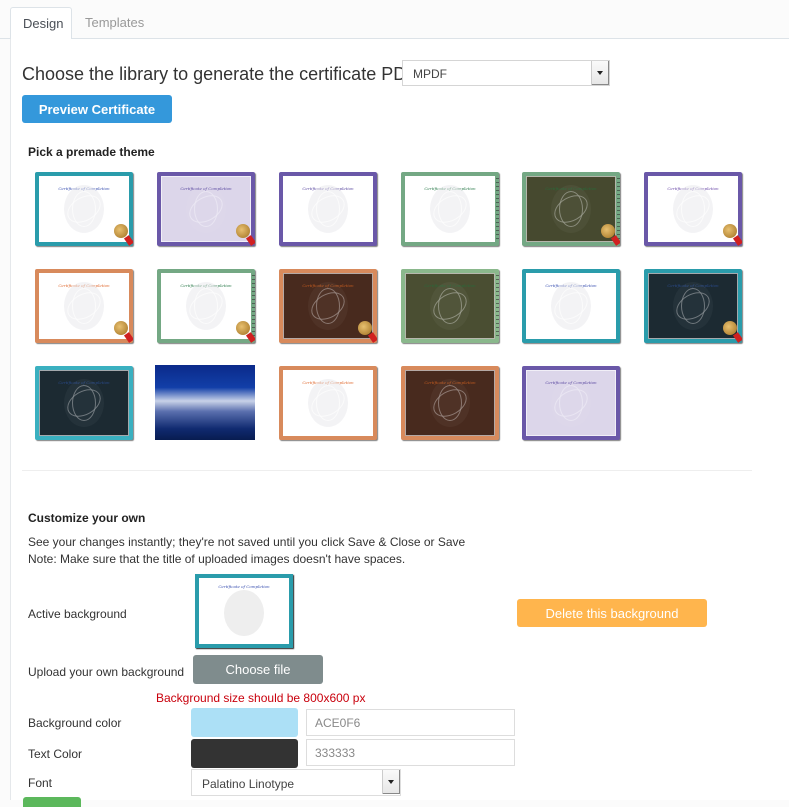  I want to click on tab-design: Design, so click(41, 23).